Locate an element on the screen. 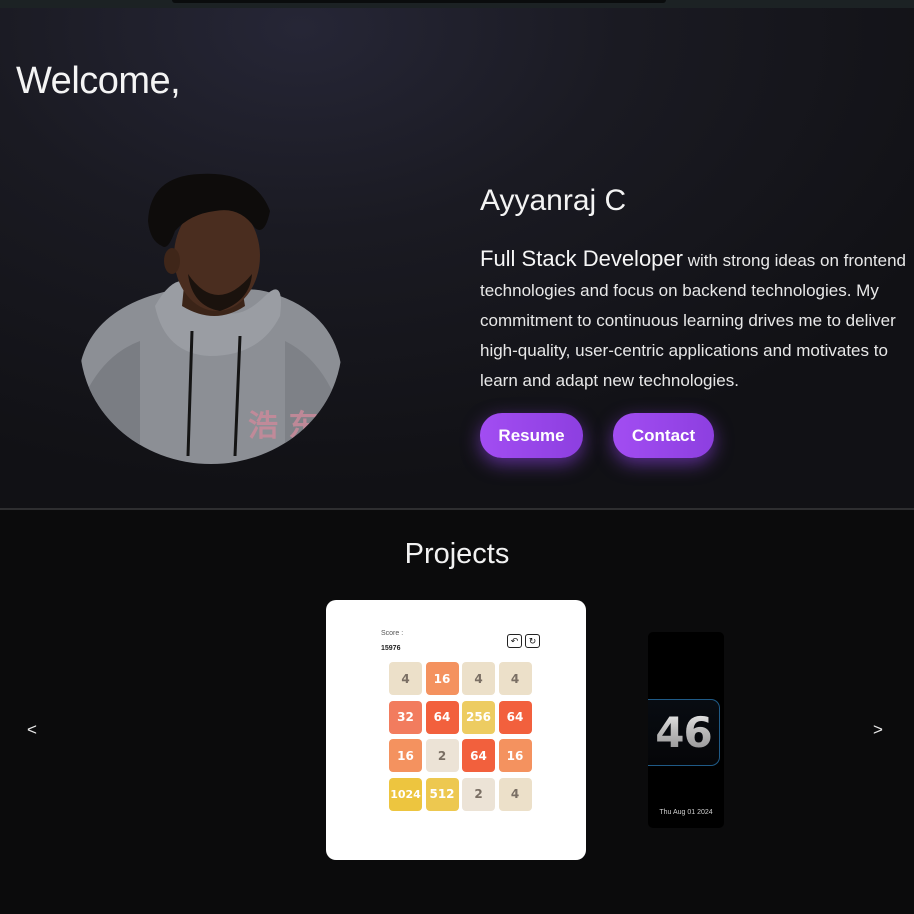 The height and width of the screenshot is (914, 914). project-card-clock: 46 Thu Aug 01 2024 is located at coordinates (686, 730).